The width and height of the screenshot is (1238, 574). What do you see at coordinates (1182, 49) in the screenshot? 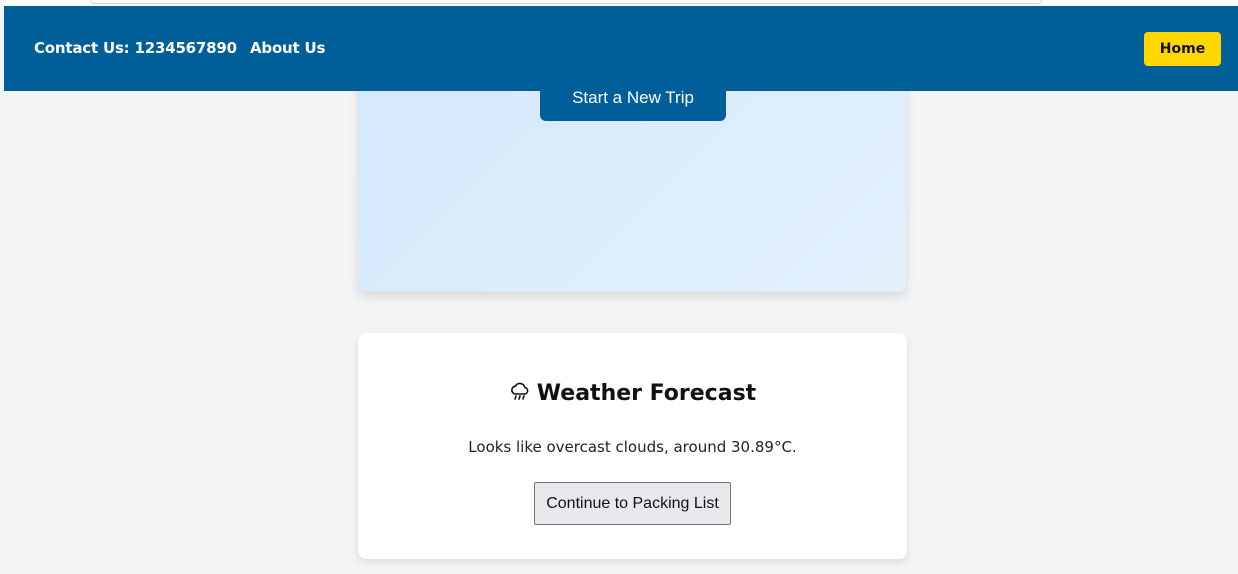
I see `home-button: Home` at bounding box center [1182, 49].